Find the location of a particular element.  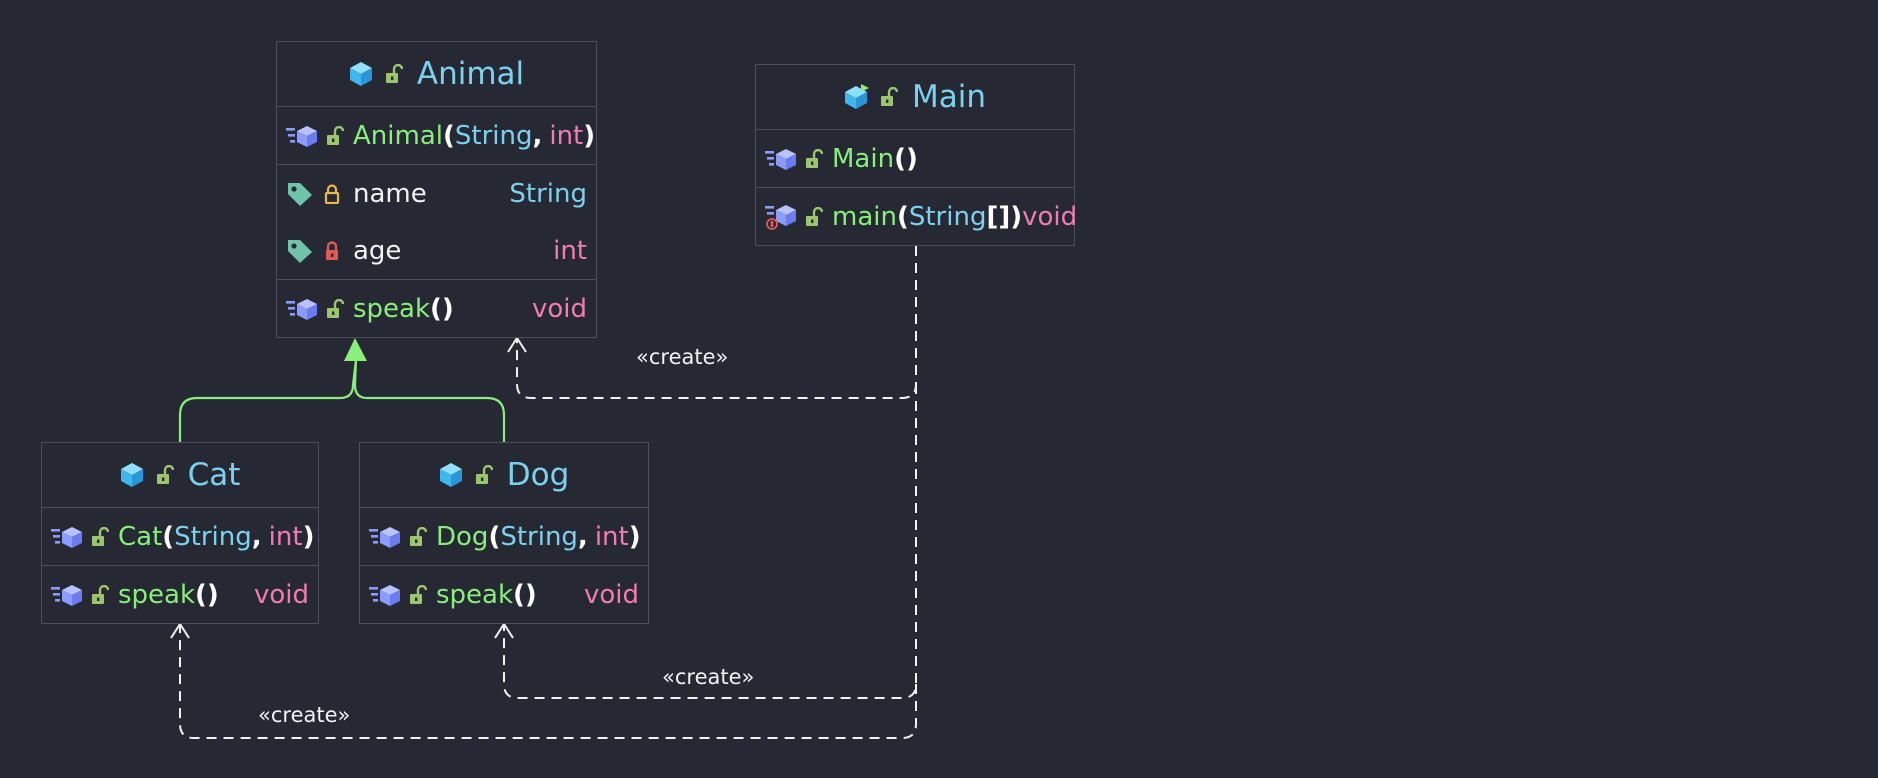

inheritance-edge-dog is located at coordinates (429, 400).